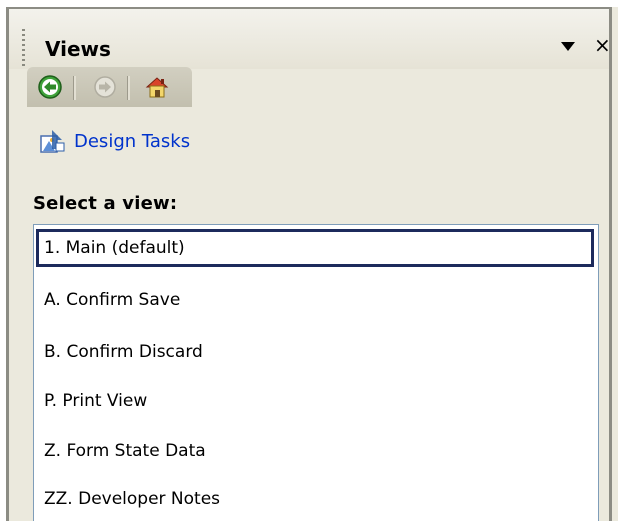  What do you see at coordinates (3, 260) in the screenshot?
I see `pane-left-edge` at bounding box center [3, 260].